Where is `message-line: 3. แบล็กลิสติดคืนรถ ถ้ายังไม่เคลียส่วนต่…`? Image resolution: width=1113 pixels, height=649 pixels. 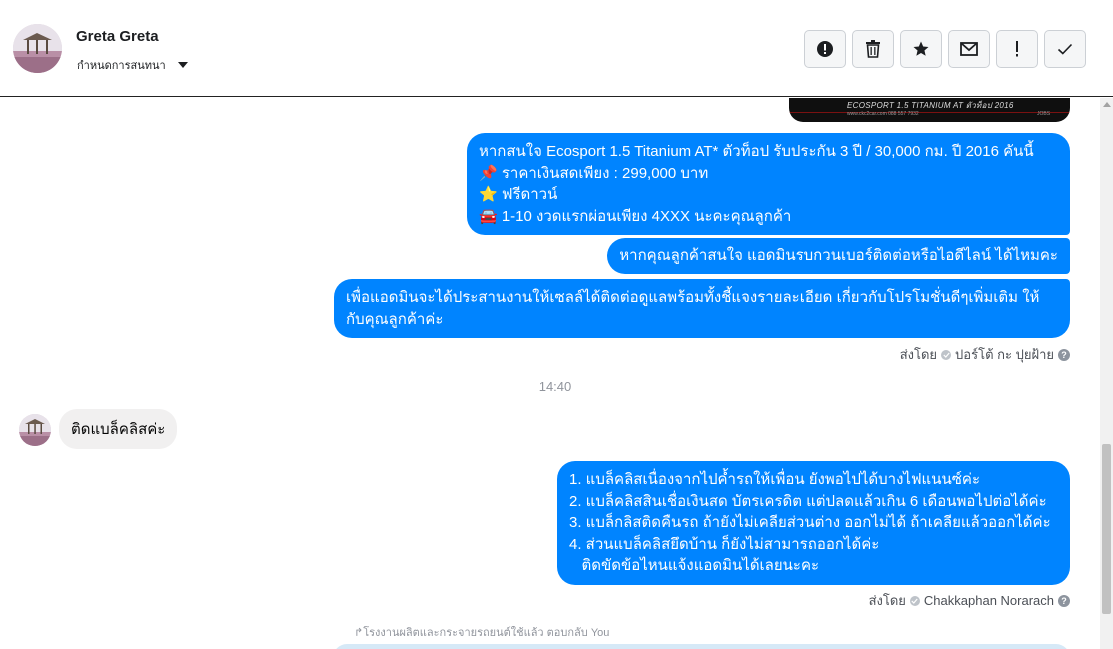 message-line: 3. แบล็กลิสติดคืนรถ ถ้ายังไม่เคลียส่วนต่… is located at coordinates (810, 522).